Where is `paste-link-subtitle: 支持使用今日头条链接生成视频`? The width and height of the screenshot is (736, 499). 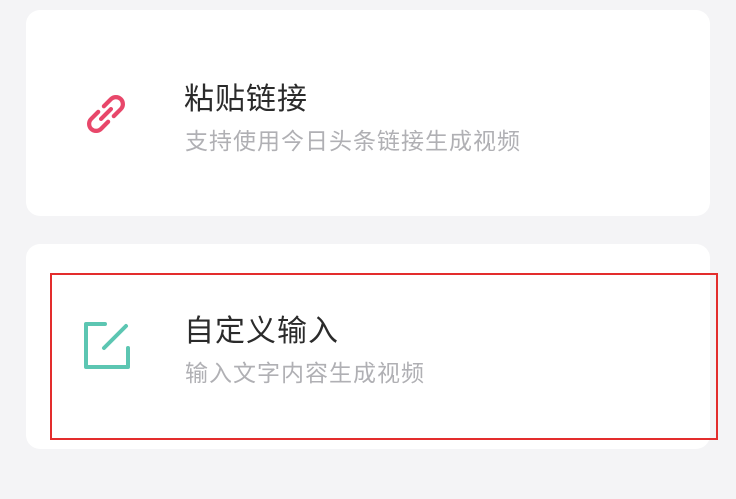
paste-link-subtitle: 支持使用今日头条链接生成视频 is located at coordinates (353, 142).